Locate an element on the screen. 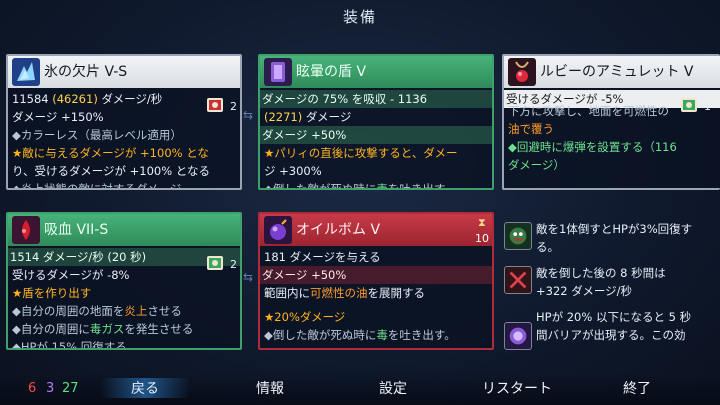 This screenshot has width=720, height=405. back-button: 戻る is located at coordinates (145, 388).